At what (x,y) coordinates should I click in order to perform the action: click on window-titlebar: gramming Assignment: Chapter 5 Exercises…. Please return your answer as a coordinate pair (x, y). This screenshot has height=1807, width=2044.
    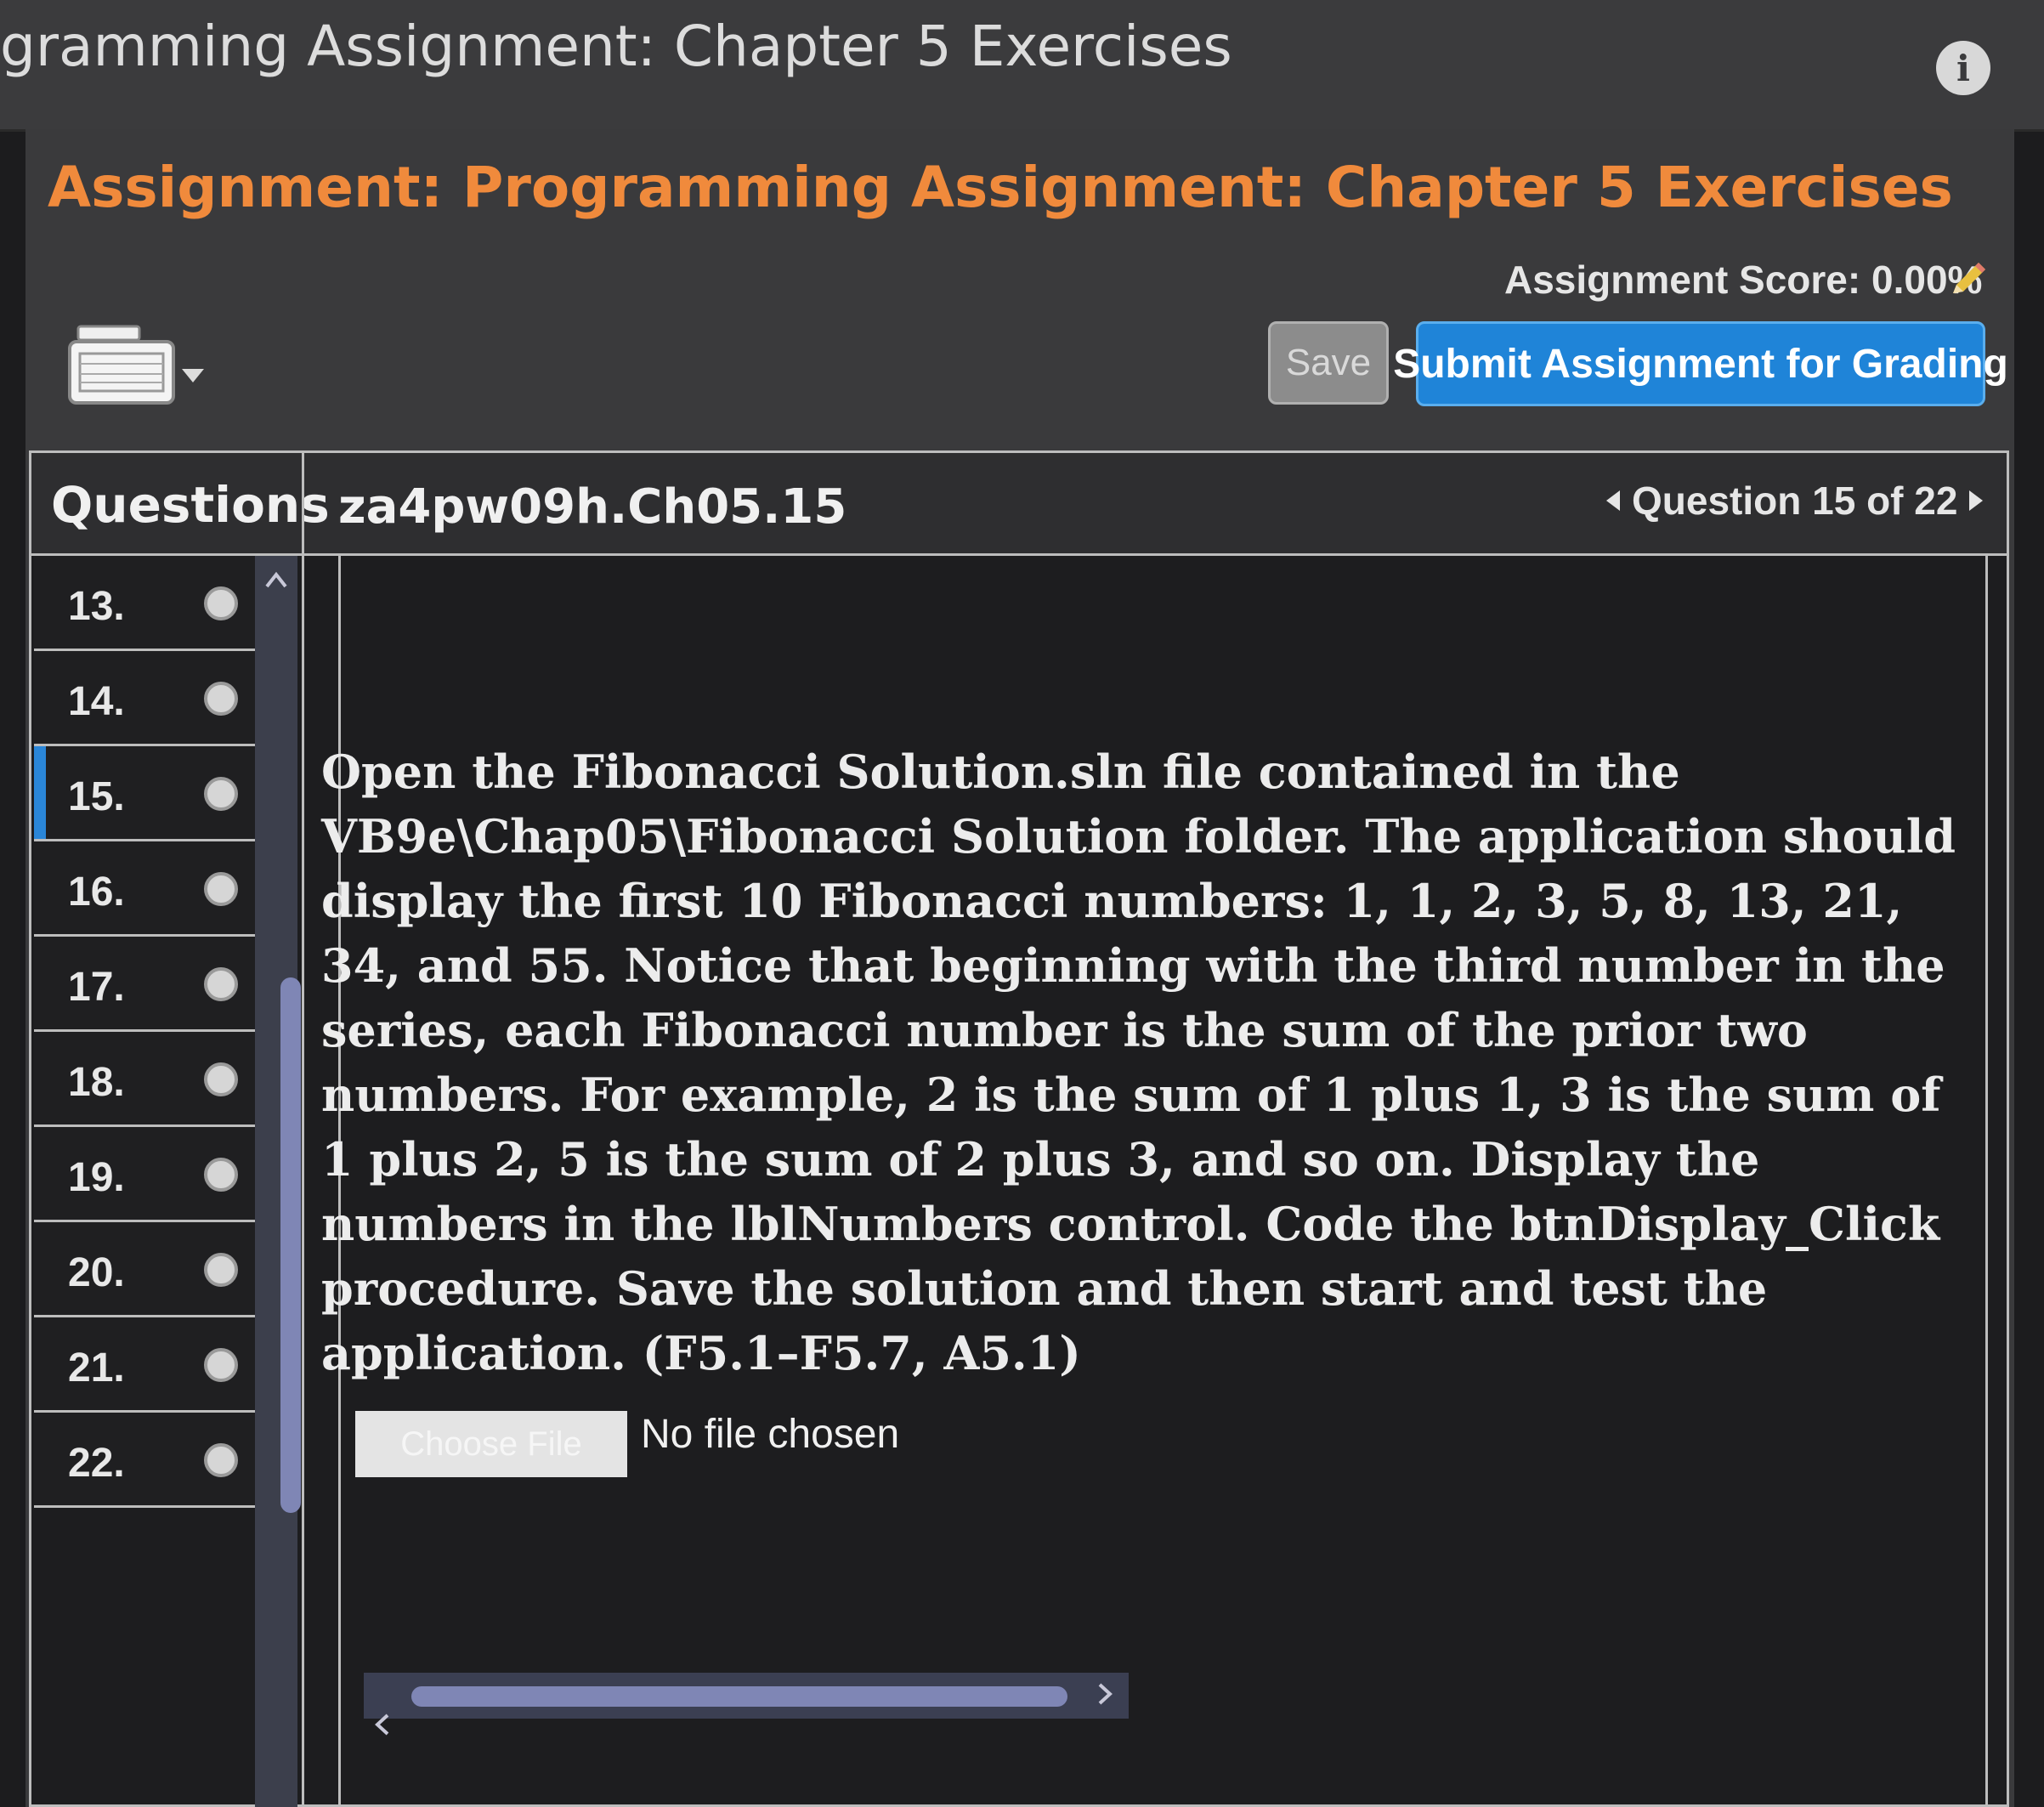
    Looking at the image, I should click on (1022, 66).